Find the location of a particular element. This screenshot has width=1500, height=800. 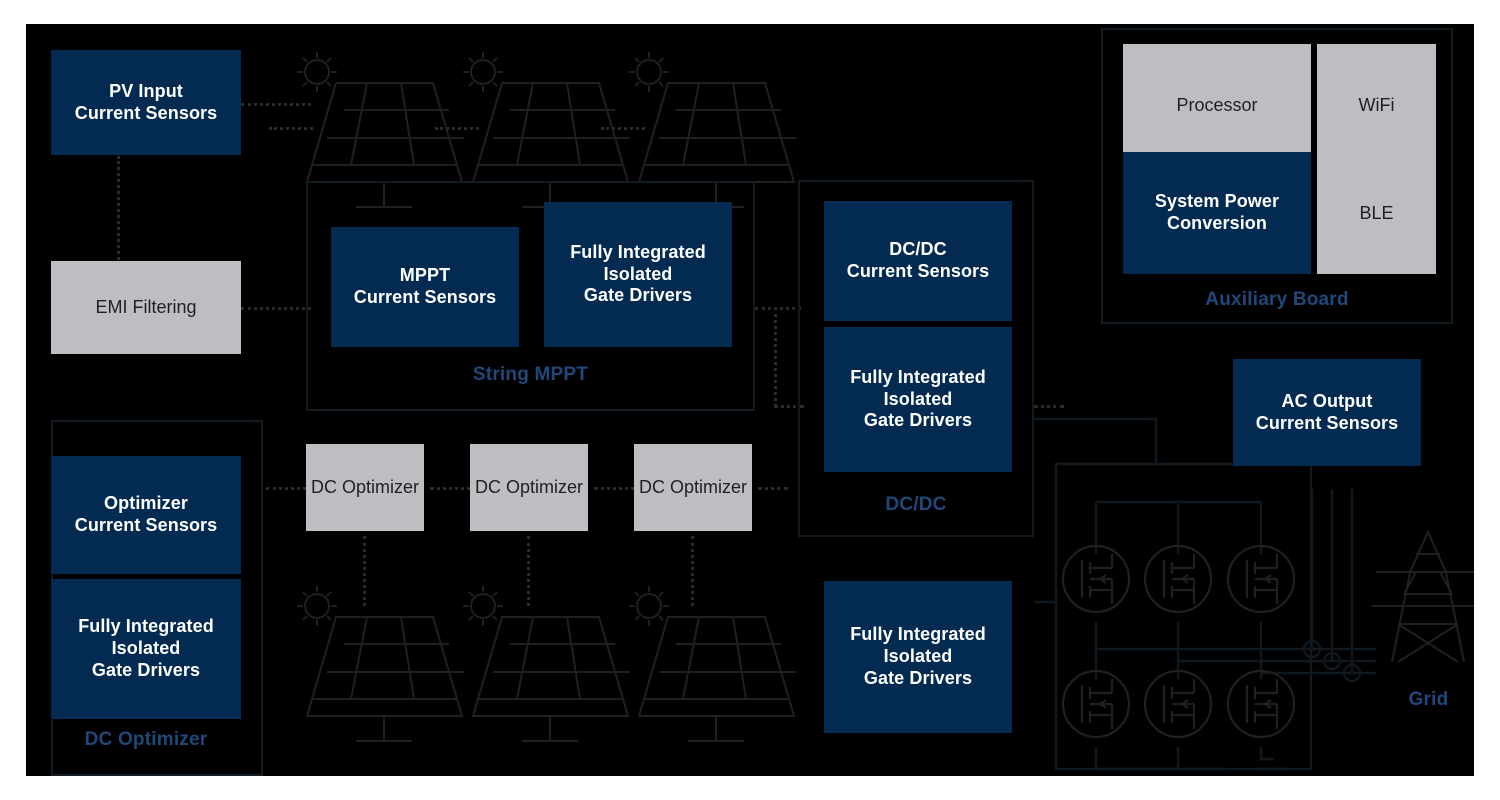

block-optimizer-current-sensors: Optimizer Current Sensors is located at coordinates (146, 515).